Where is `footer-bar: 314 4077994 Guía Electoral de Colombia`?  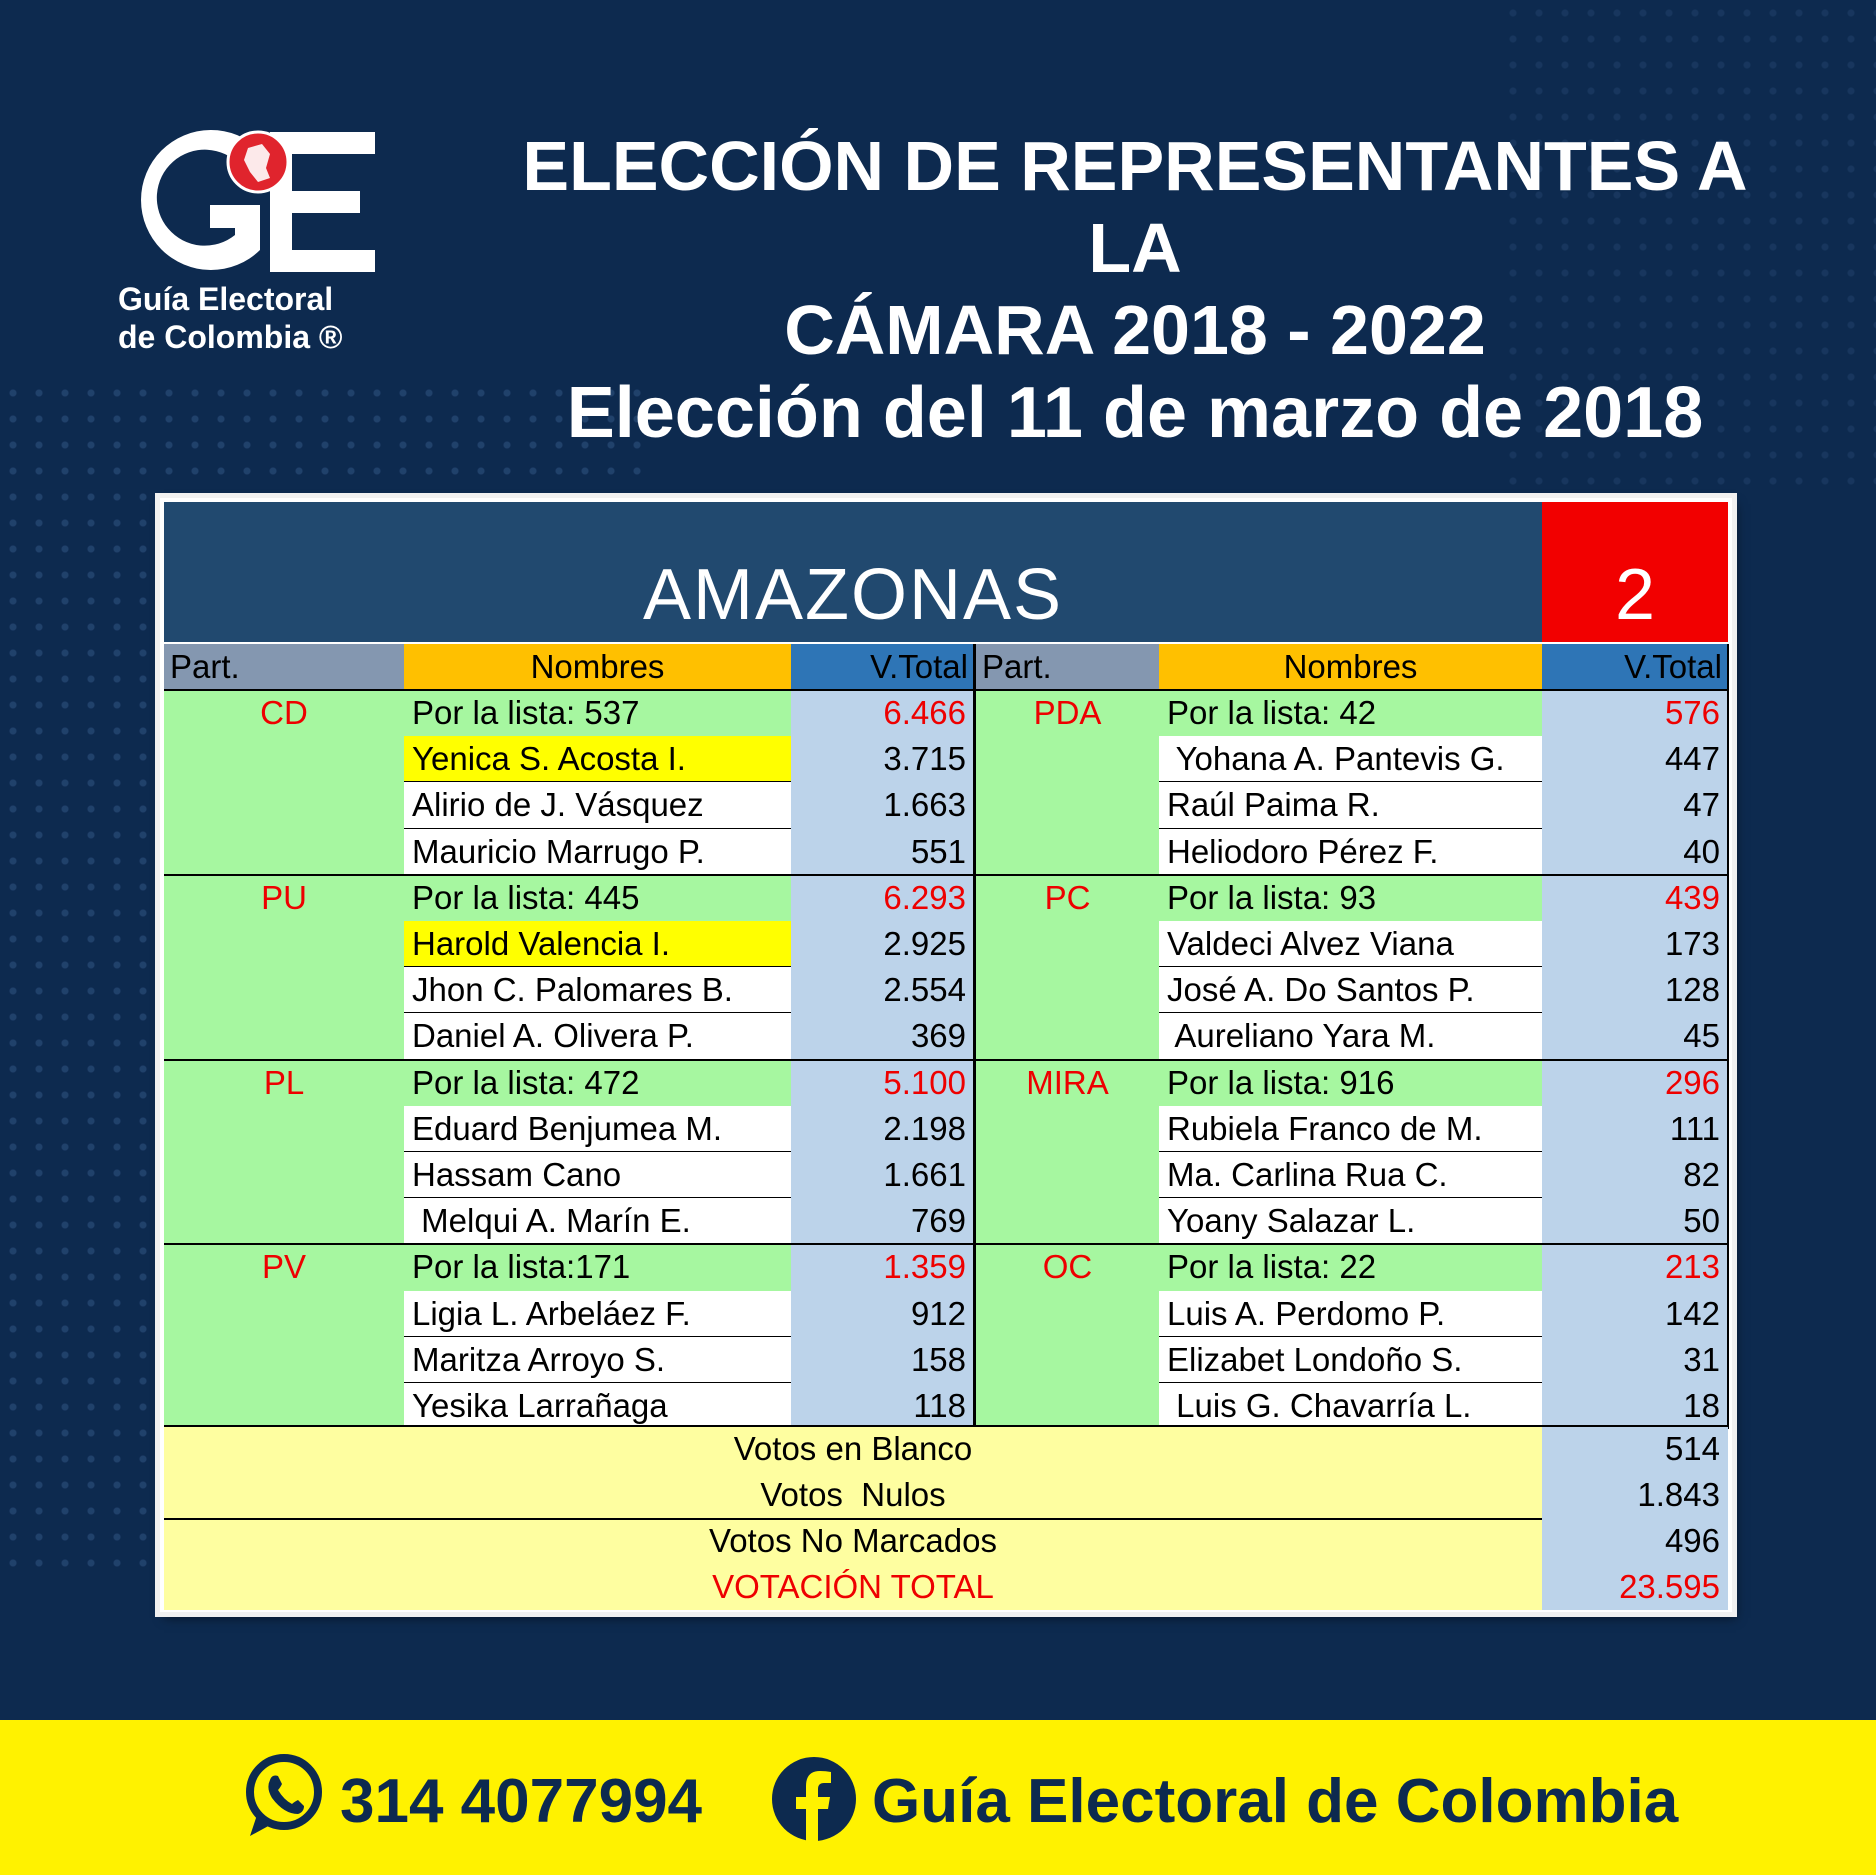 footer-bar: 314 4077994 Guía Electoral de Colombia is located at coordinates (938, 1797).